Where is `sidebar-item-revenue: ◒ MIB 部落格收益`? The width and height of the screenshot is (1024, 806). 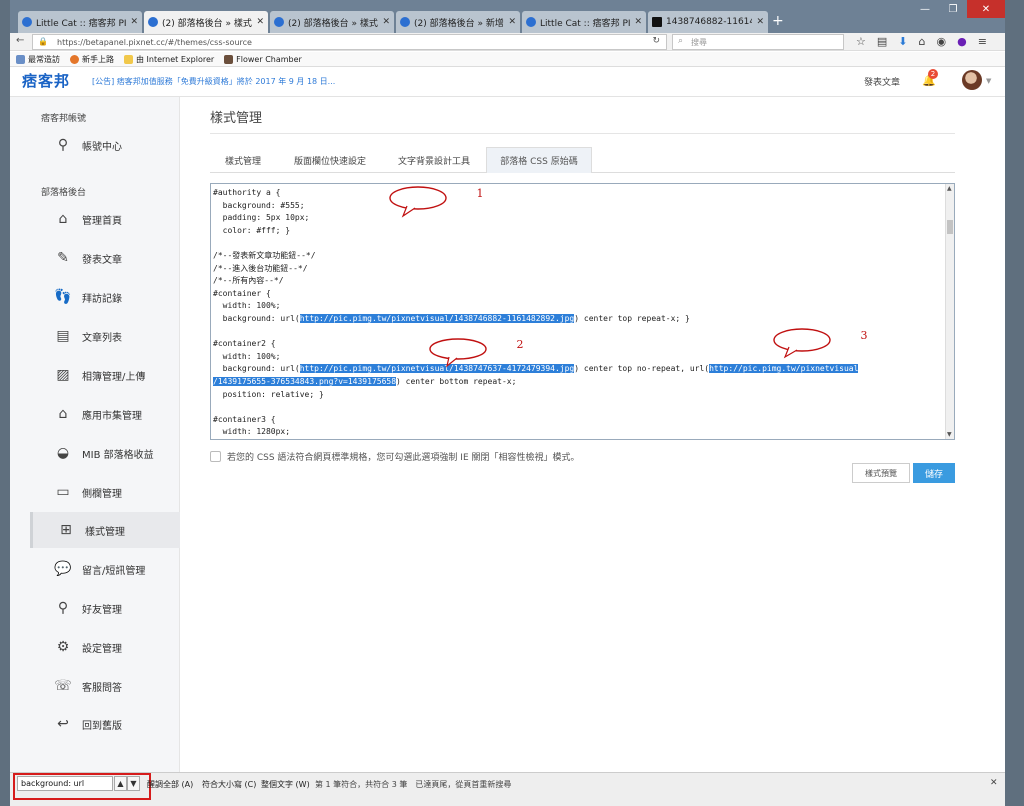
sidebar-item-revenue: ◒ MIB 部落格收益 is located at coordinates (105, 453).